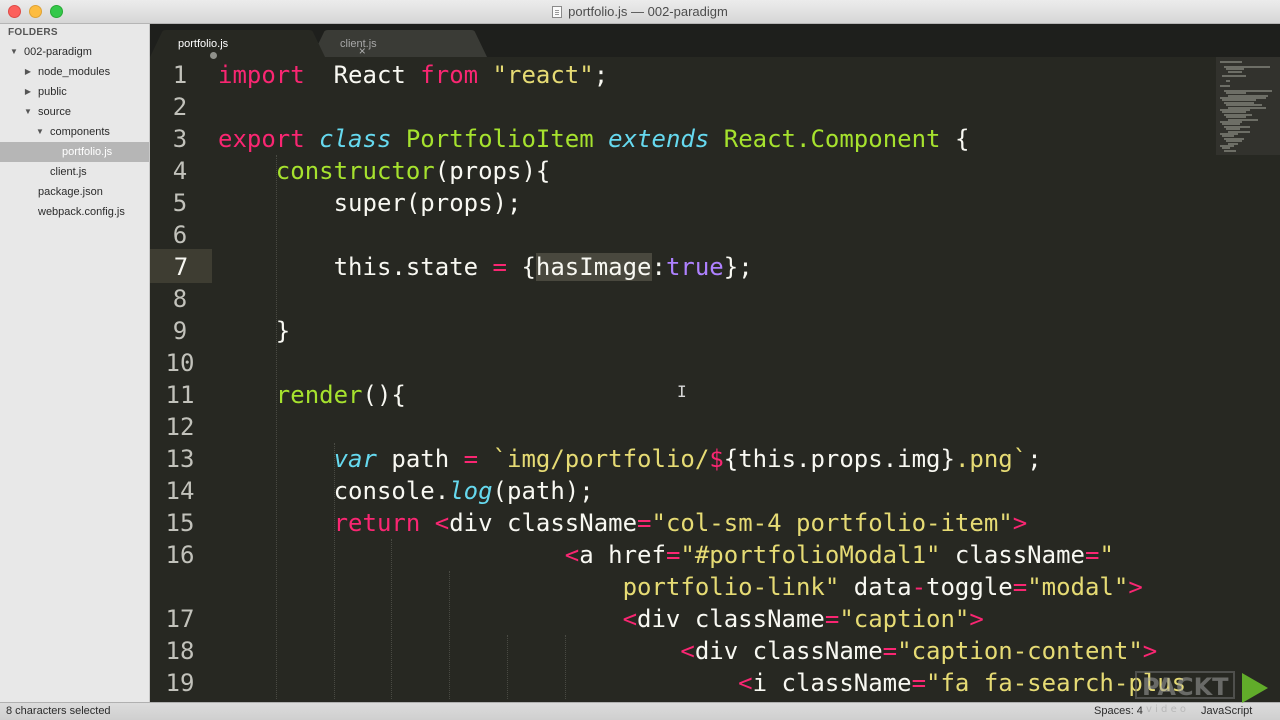 The height and width of the screenshot is (720, 1280). I want to click on sidebar-item-client-js: client.js, so click(74, 172).